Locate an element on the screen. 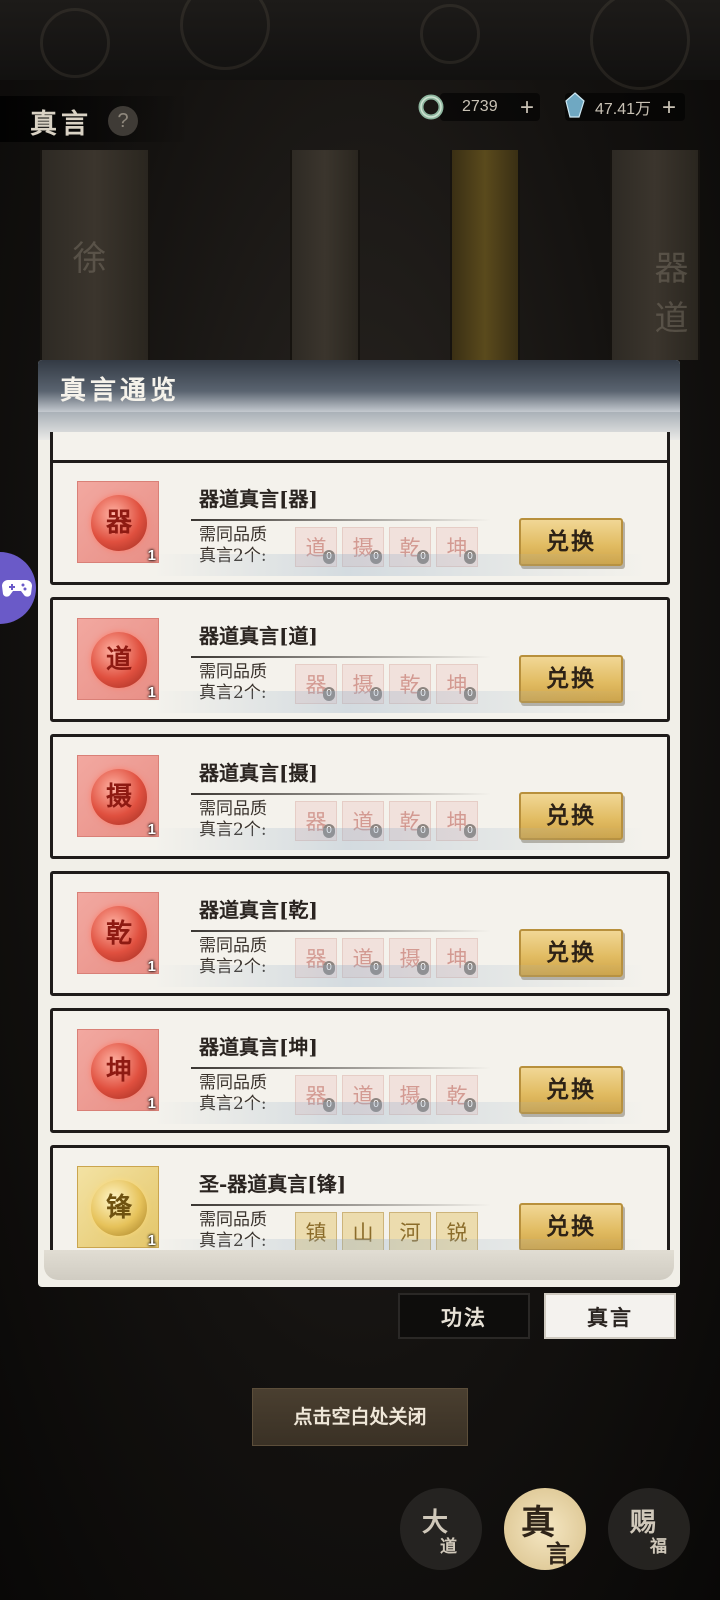 The height and width of the screenshot is (1600, 720). zhenyan-item-icon: 摄1 is located at coordinates (118, 796).